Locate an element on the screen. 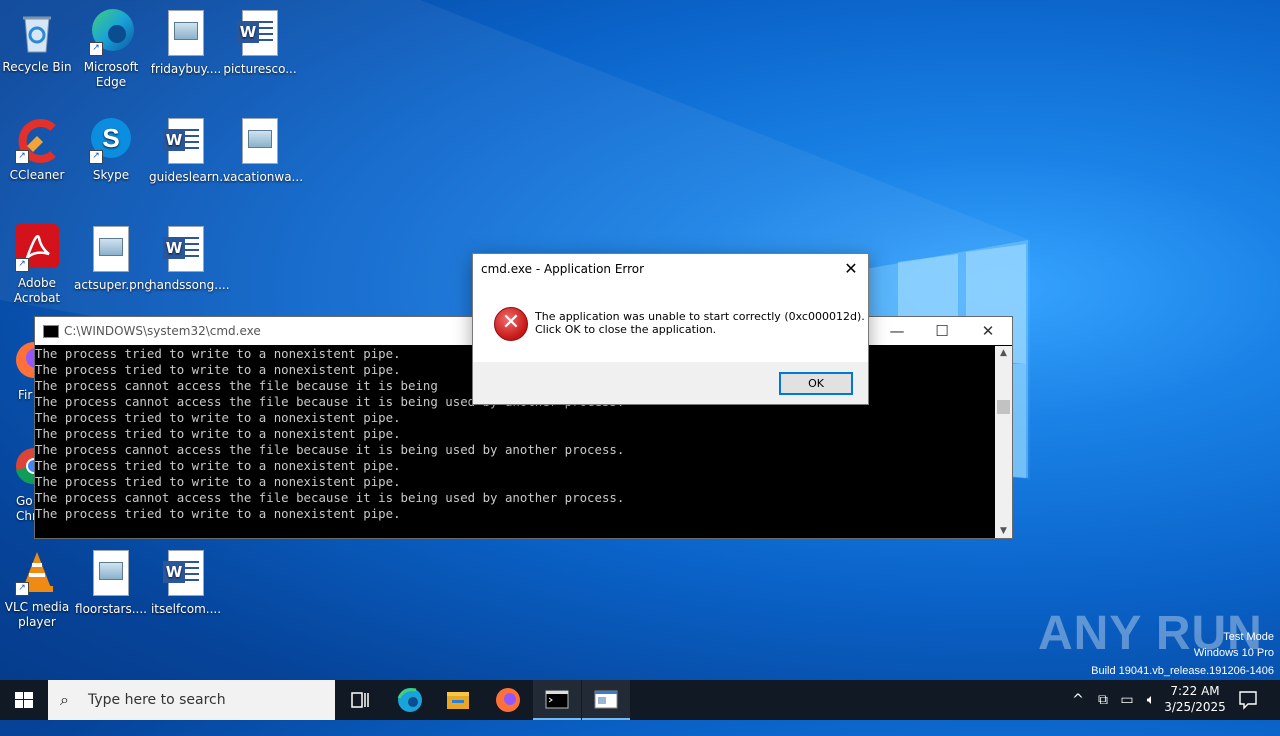 The image size is (1280, 736). scrollbar-thumb is located at coordinates (1003, 407).